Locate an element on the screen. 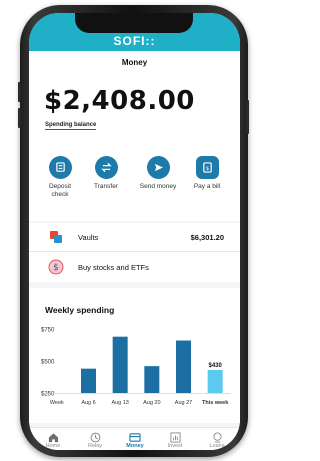 The height and width of the screenshot is (461, 320). bottom-tab-bar: Home Relay Money Invest Loans is located at coordinates (134, 438).